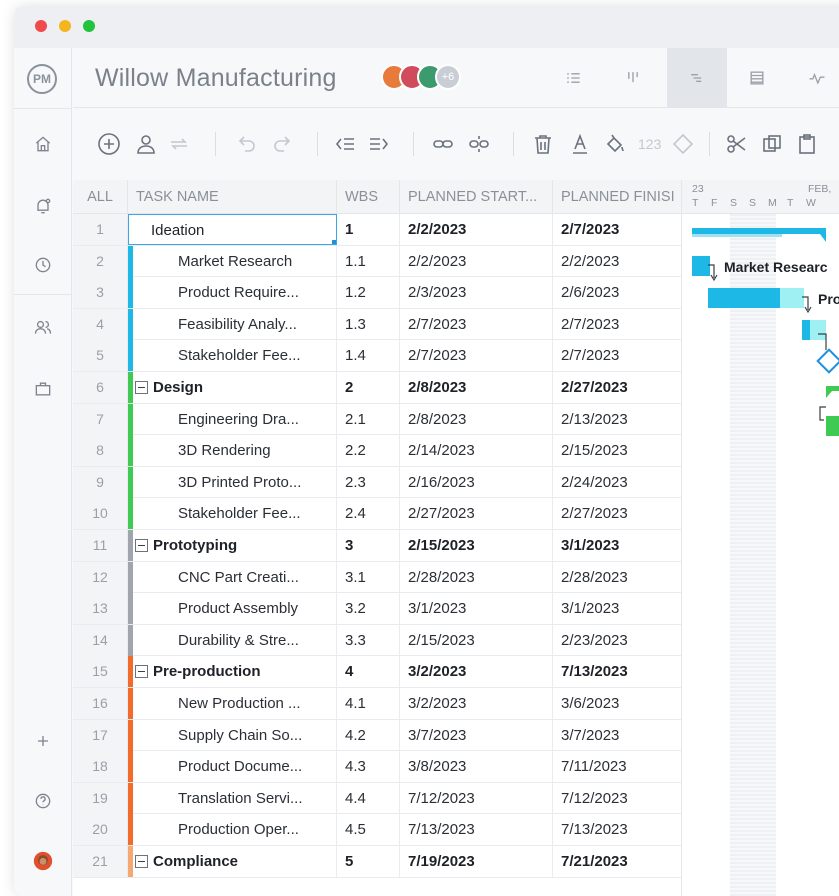  Describe the element at coordinates (617, 419) in the screenshot. I see `planned-finish-cell: 2/13/2023` at that location.